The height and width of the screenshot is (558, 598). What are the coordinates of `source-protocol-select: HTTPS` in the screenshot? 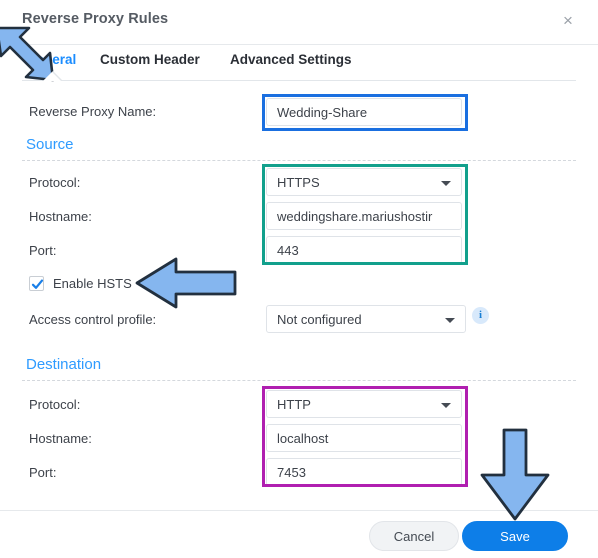 It's located at (364, 182).